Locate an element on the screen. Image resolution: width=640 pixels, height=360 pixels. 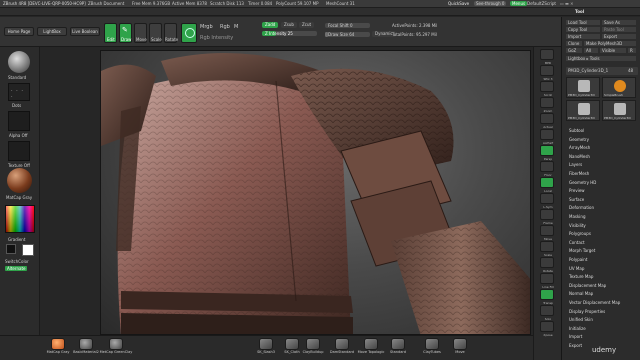
shelf-button-spix-3: SPix 3 is located at coordinates (547, 73).